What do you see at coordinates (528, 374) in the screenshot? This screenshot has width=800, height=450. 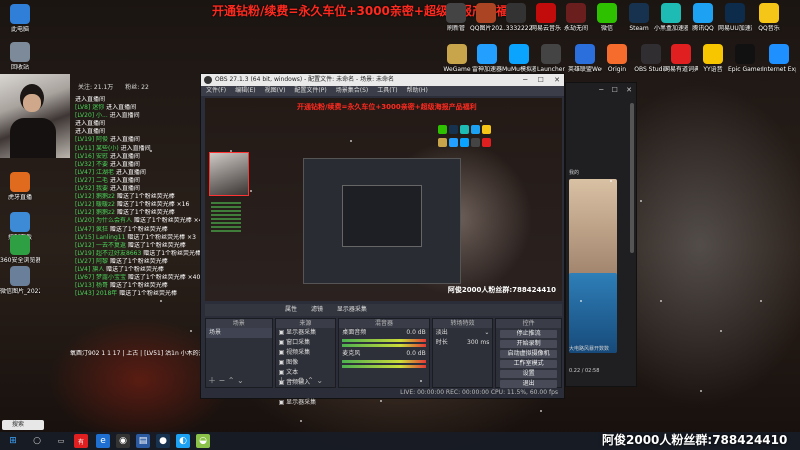 I see `obs-control-button: 设置` at bounding box center [528, 374].